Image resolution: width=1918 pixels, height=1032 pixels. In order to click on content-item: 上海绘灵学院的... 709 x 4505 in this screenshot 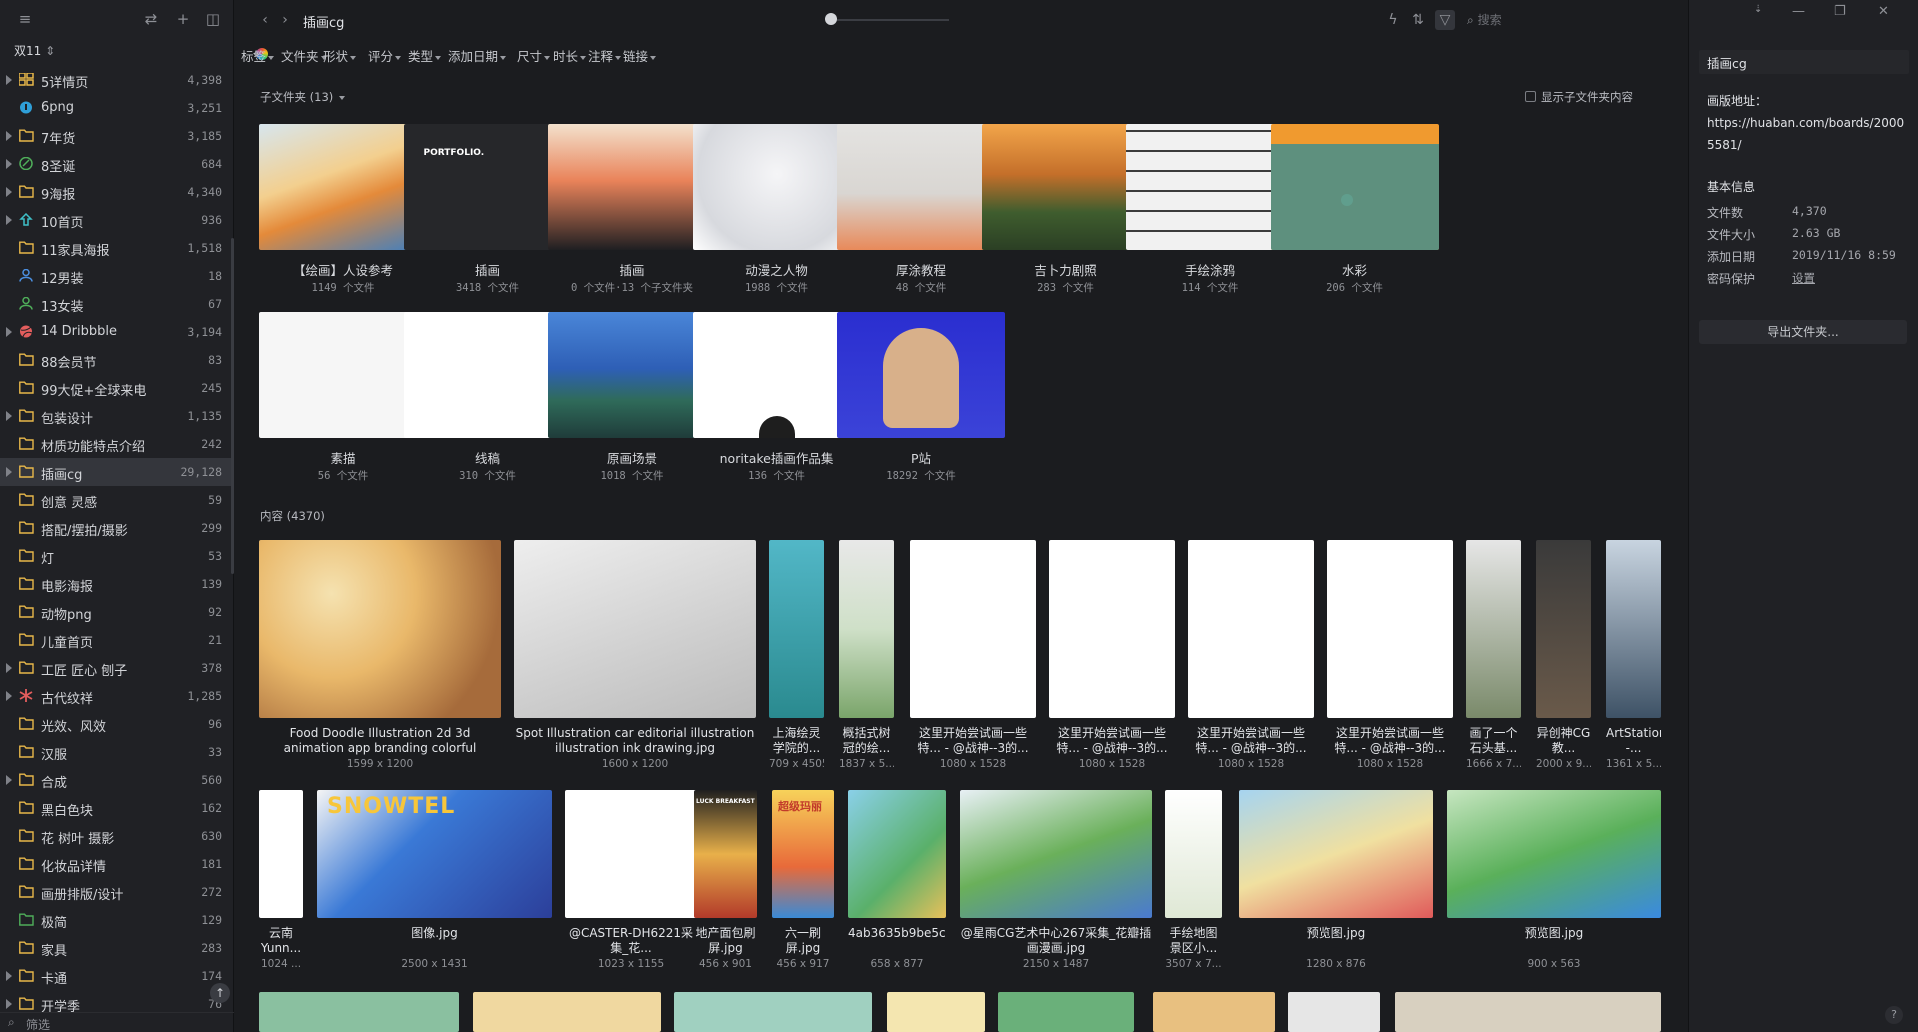, I will do `click(796, 656)`.